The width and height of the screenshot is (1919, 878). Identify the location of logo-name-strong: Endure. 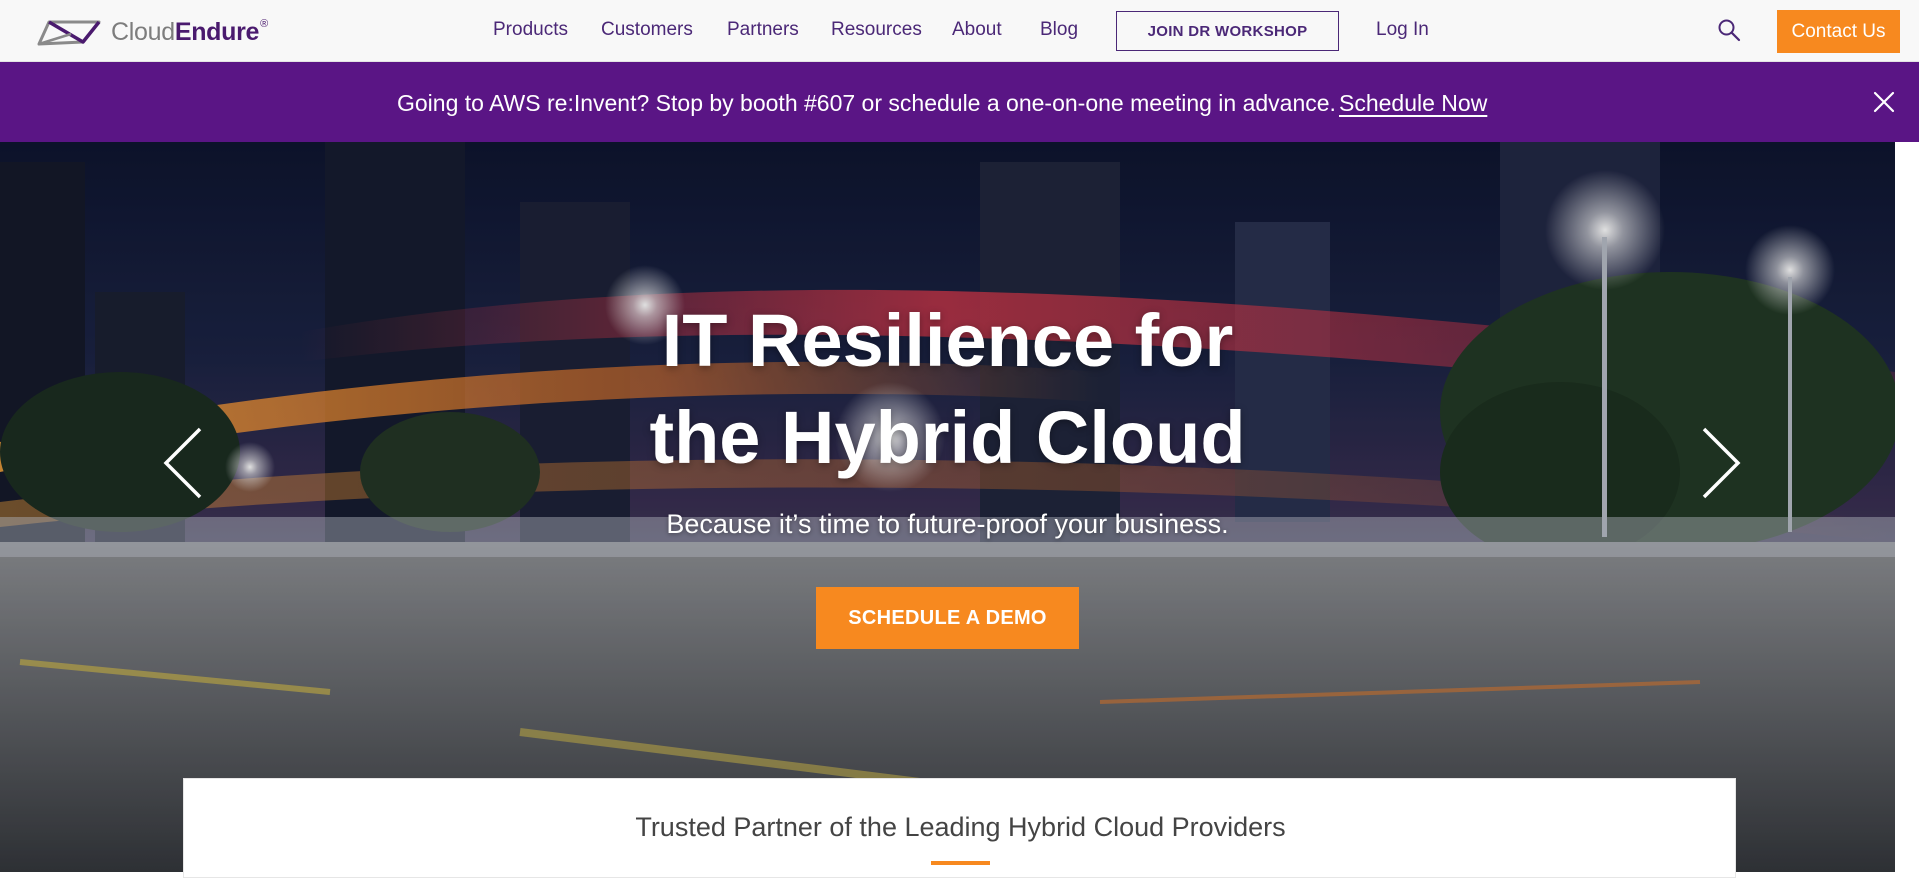
(217, 31).